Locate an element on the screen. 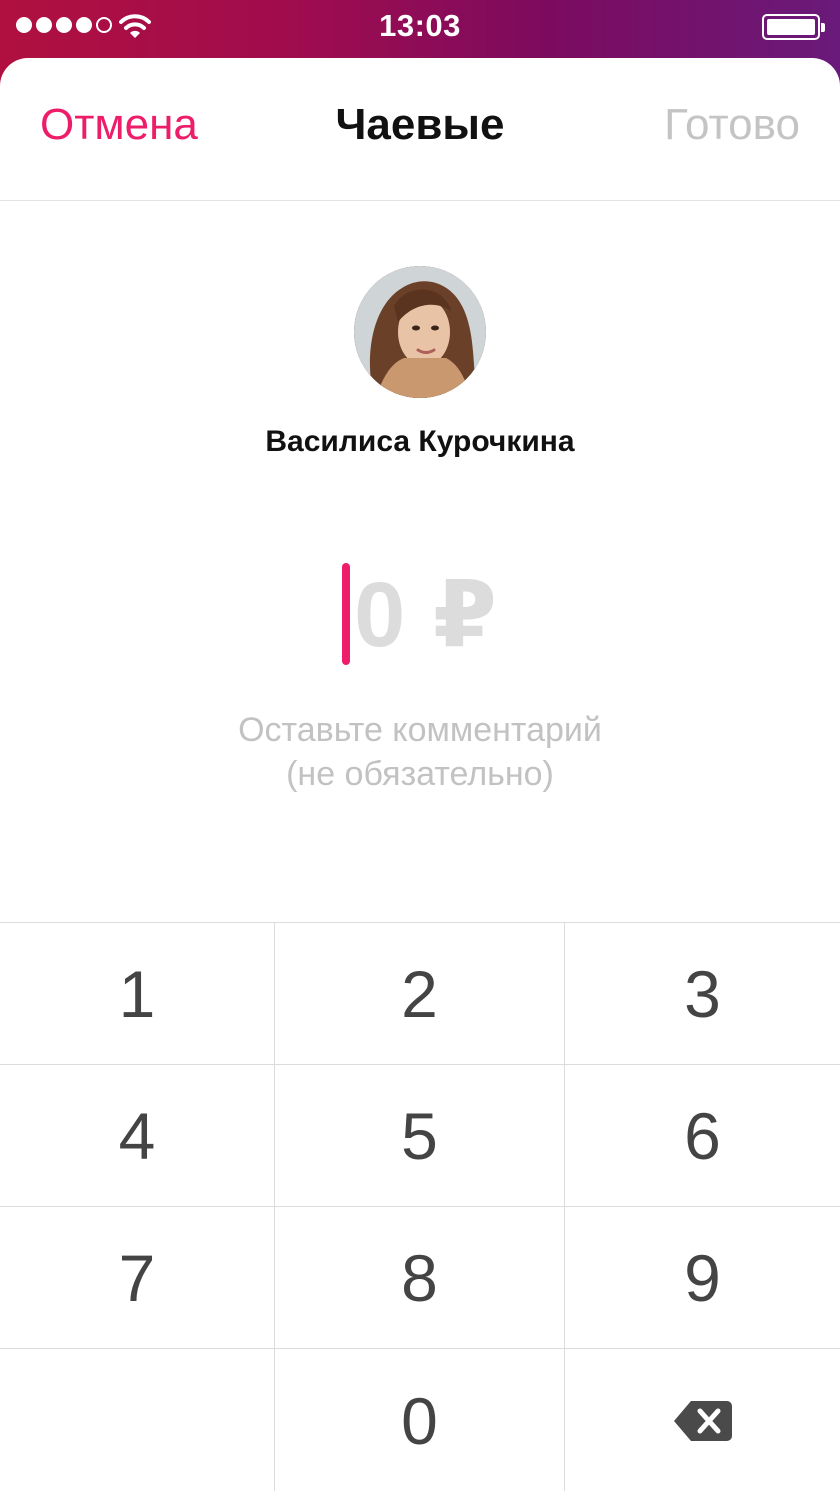 This screenshot has height=1491, width=840. key-0: 0 is located at coordinates (420, 1420).